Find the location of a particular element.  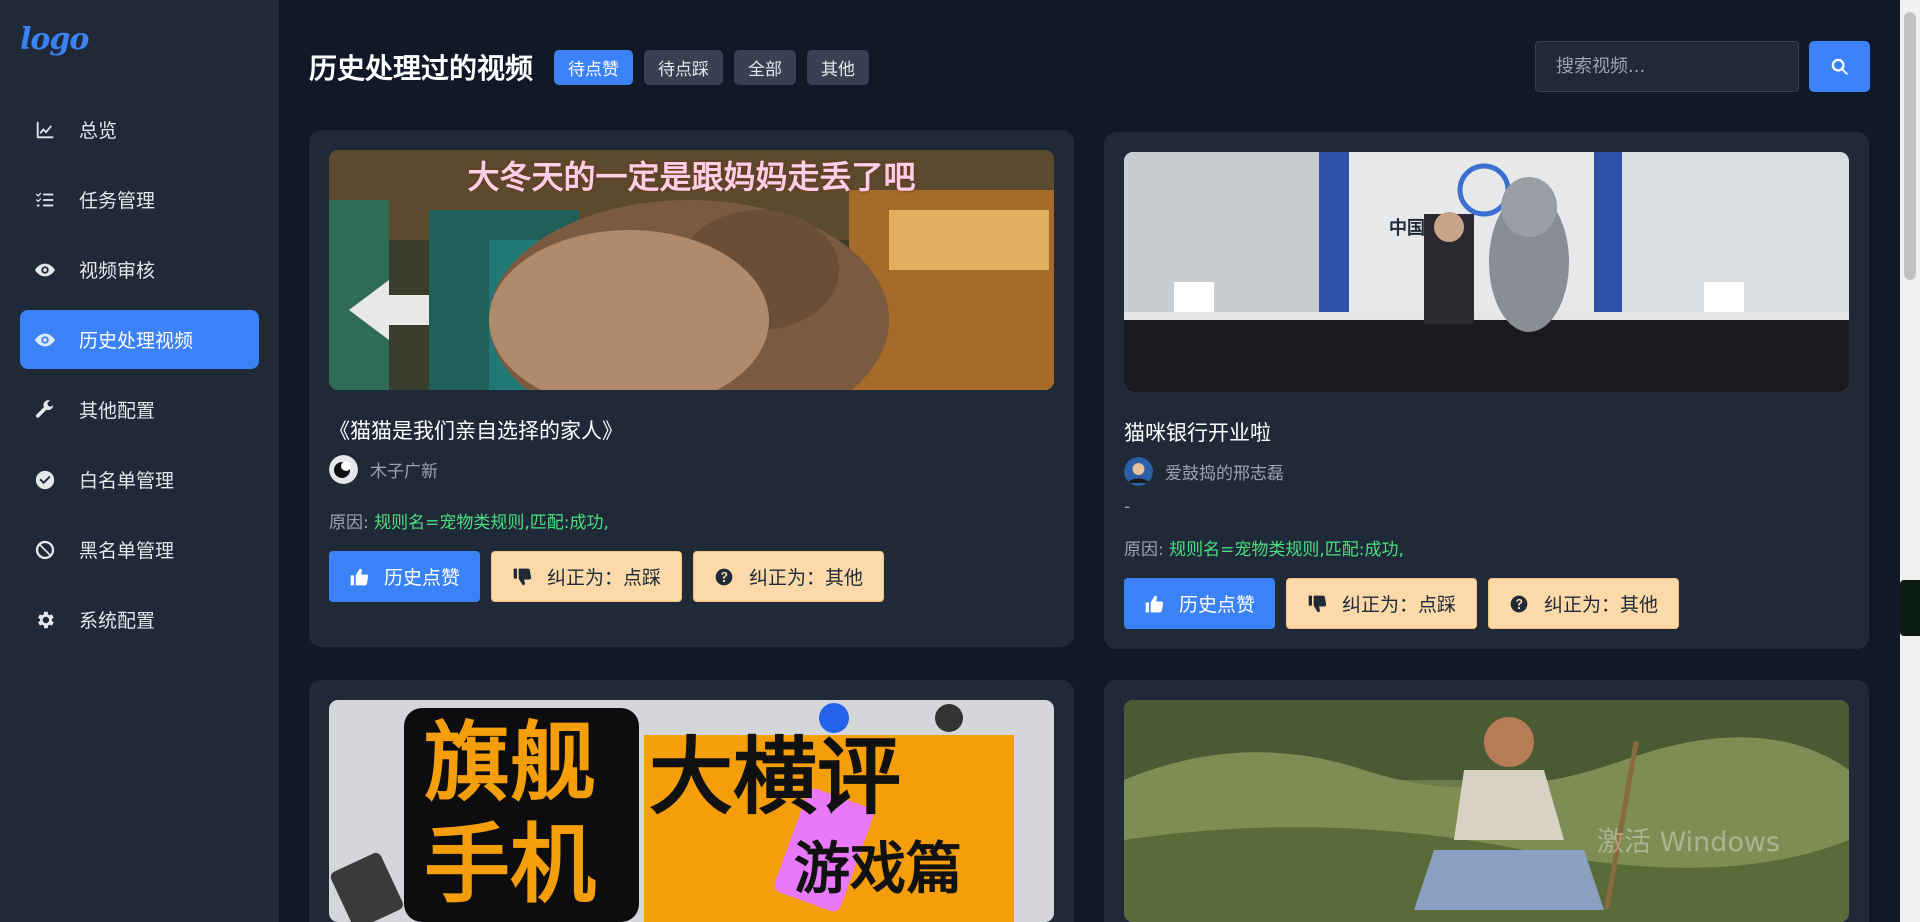

check-circle-icon is located at coordinates (45, 480).